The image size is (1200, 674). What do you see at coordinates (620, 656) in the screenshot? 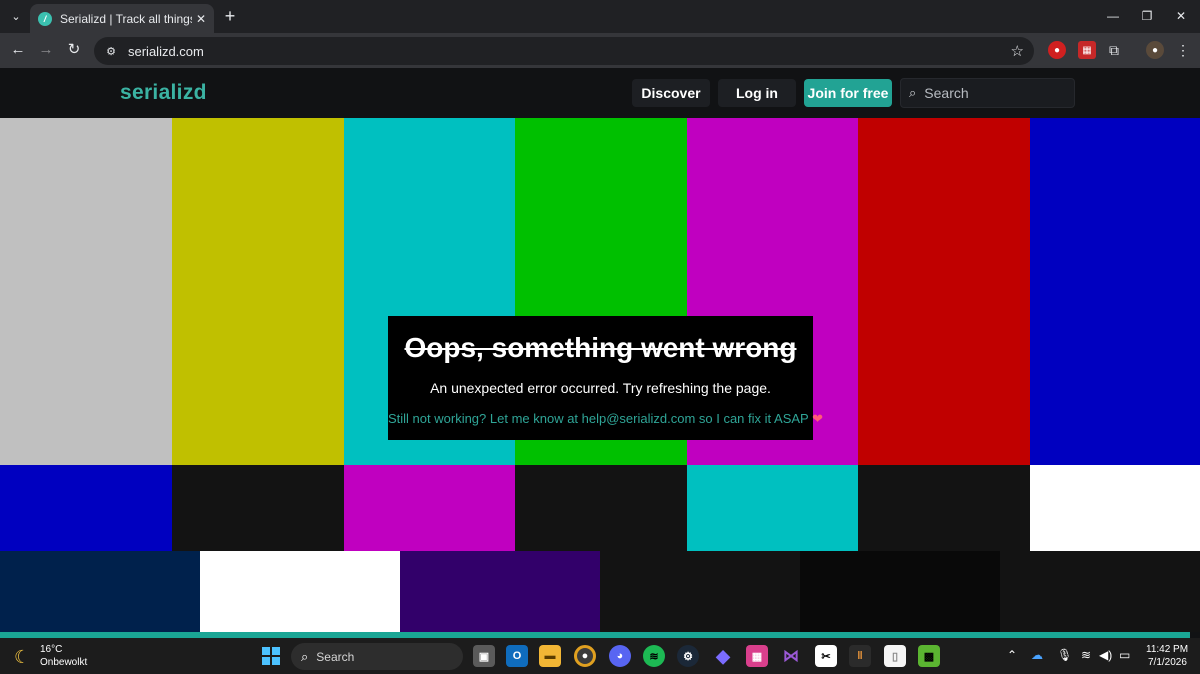
I see `discord-icon: ◕` at bounding box center [620, 656].